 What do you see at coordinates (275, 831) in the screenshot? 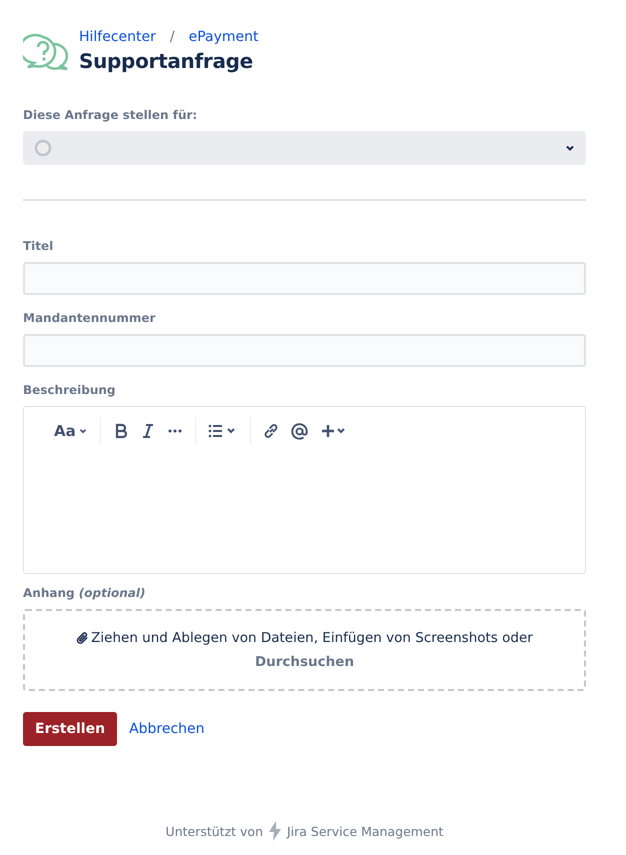
I see `lightning-icon` at bounding box center [275, 831].